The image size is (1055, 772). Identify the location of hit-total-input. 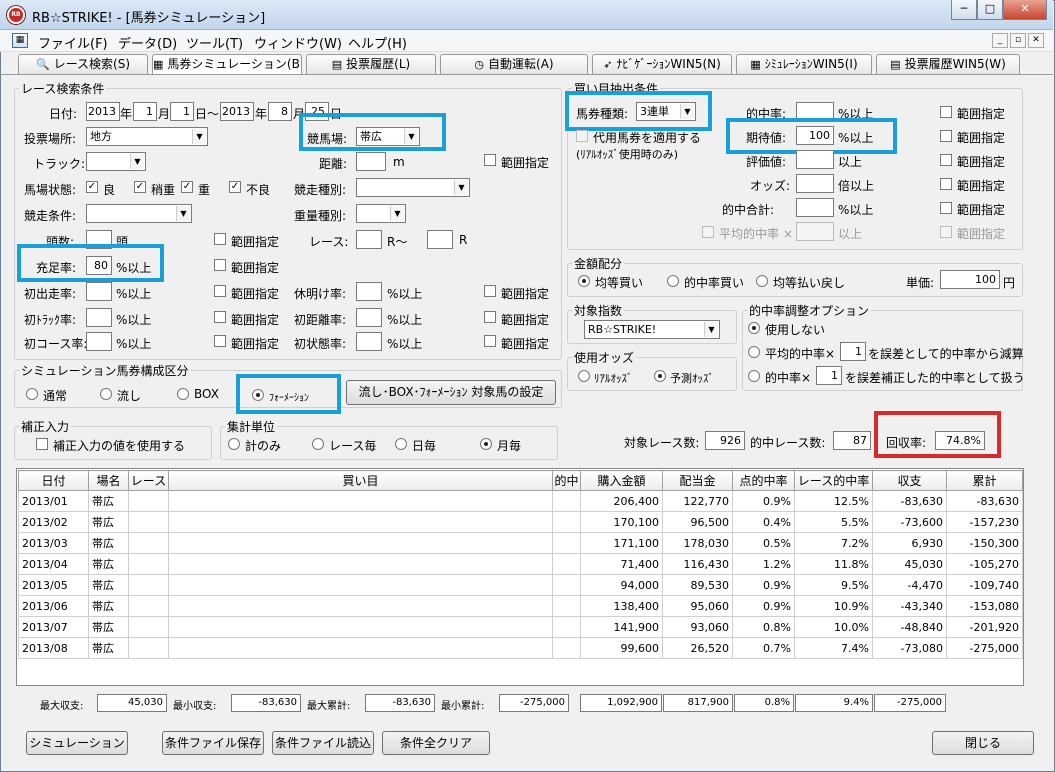
(815, 207).